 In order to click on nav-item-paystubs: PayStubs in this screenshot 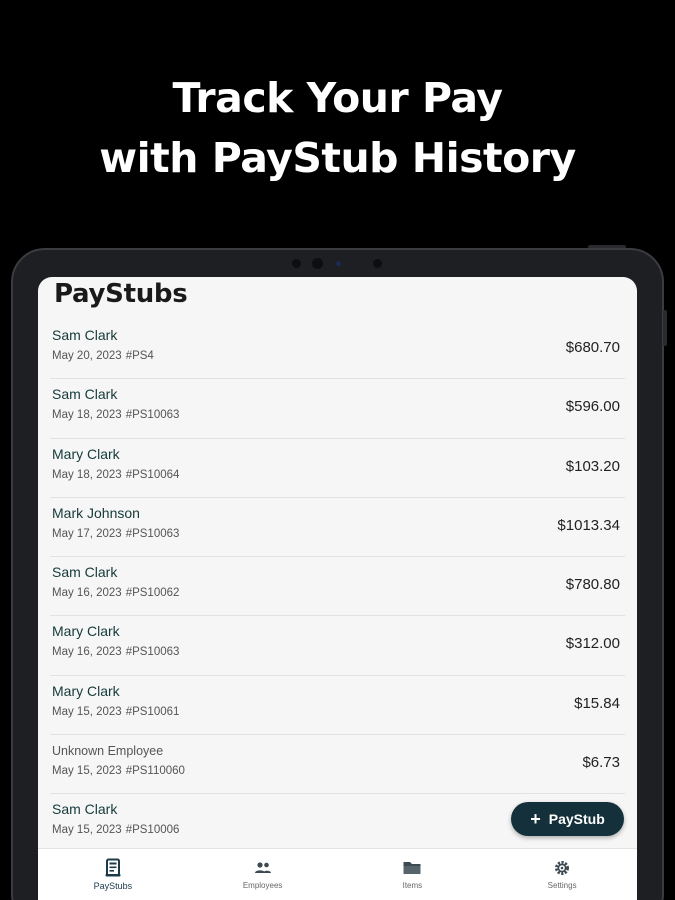, I will do `click(113, 874)`.